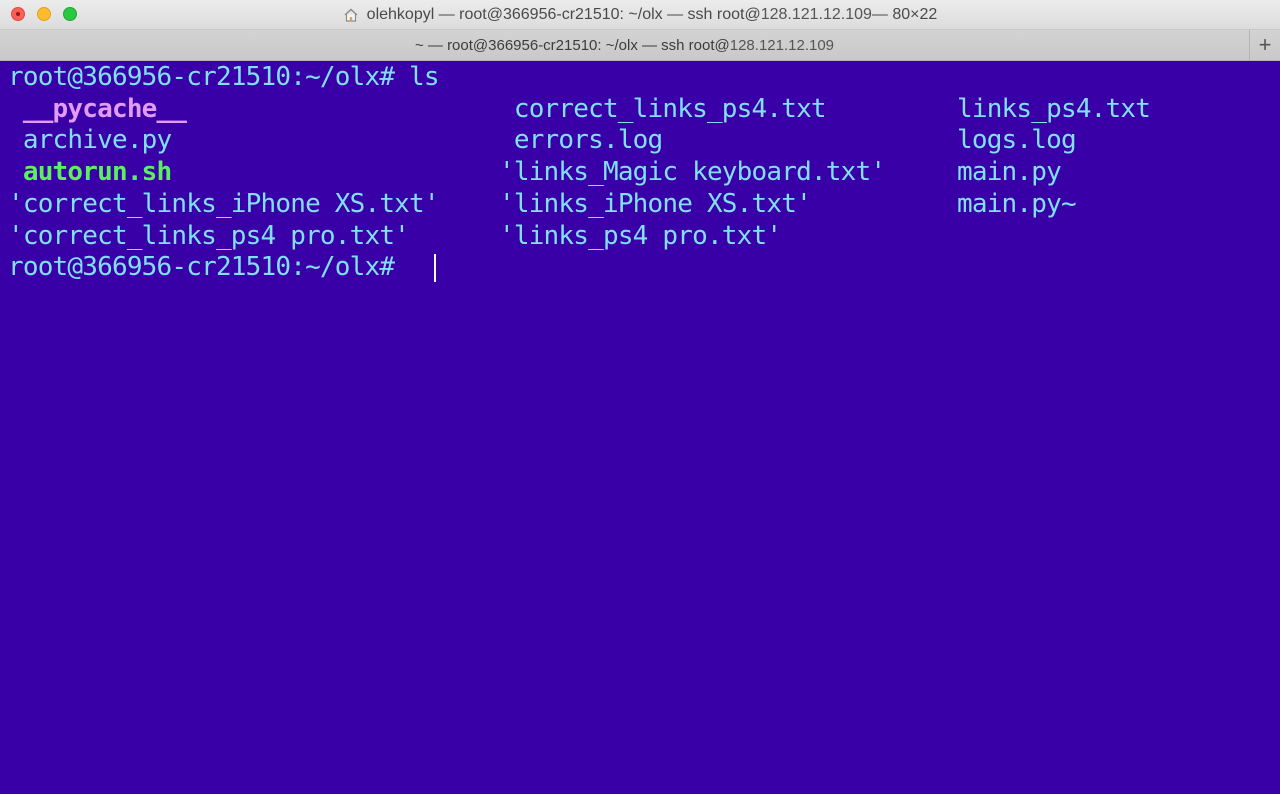 This screenshot has height=794, width=1280. What do you see at coordinates (97, 109) in the screenshot?
I see `list-item: __pycache__` at bounding box center [97, 109].